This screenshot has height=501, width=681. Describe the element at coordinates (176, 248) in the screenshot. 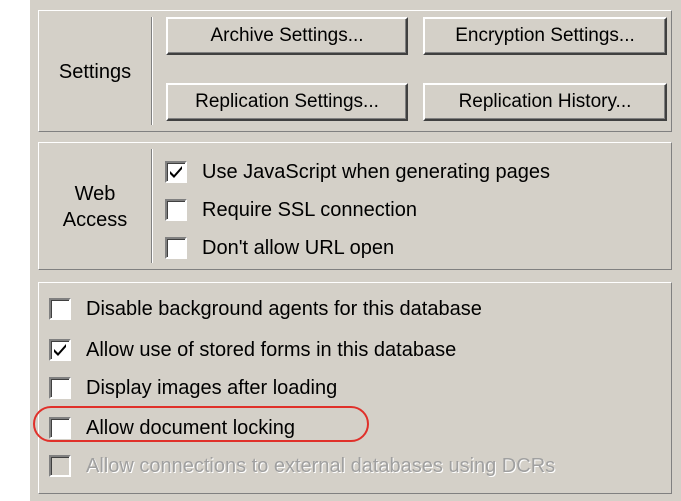

I see `disallow-url-open-checkbox` at that location.